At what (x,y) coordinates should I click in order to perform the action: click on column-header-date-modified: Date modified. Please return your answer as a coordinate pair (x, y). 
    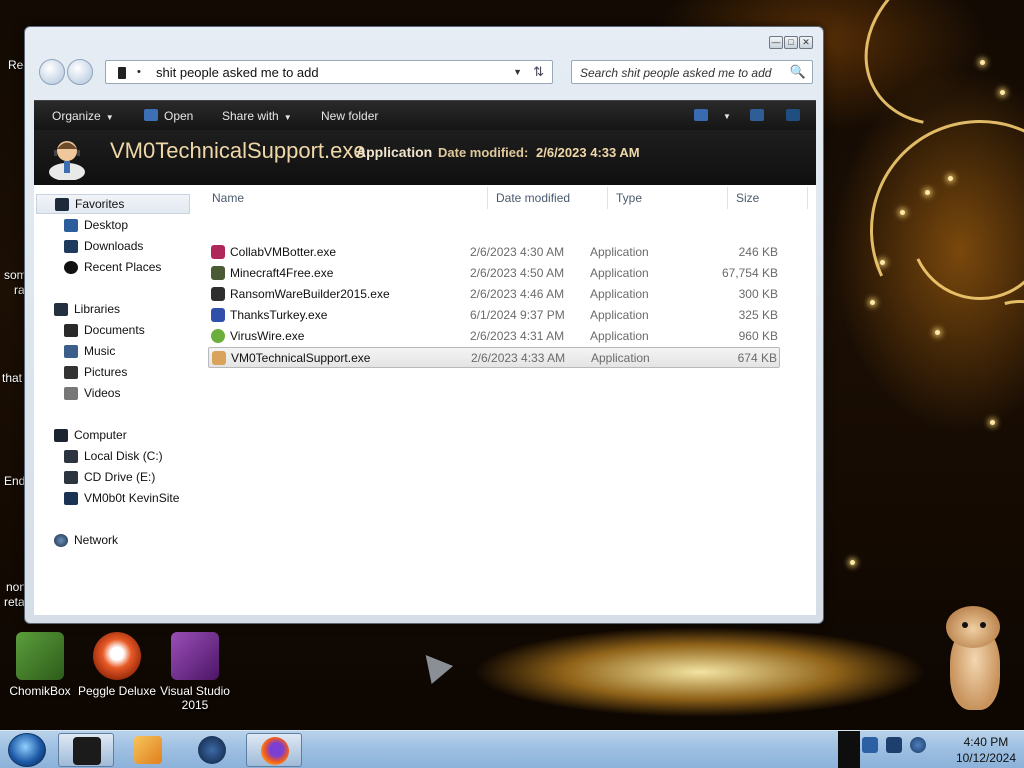
    Looking at the image, I should click on (533, 198).